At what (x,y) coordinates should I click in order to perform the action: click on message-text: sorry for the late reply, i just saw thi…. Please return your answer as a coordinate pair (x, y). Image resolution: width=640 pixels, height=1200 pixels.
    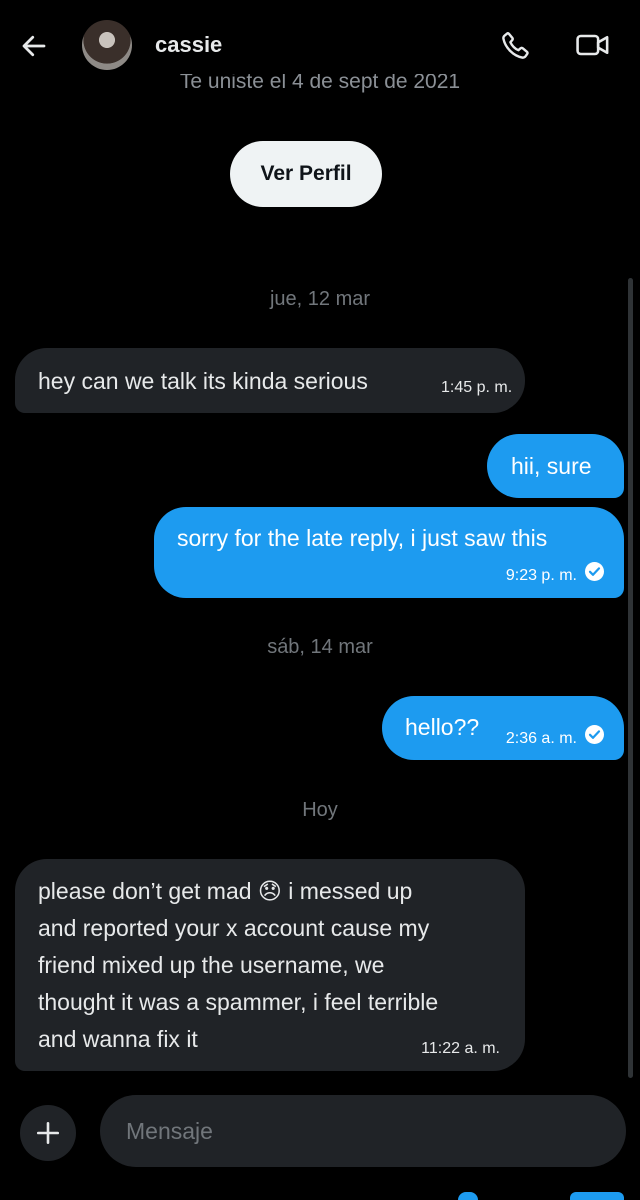
    Looking at the image, I should click on (362, 538).